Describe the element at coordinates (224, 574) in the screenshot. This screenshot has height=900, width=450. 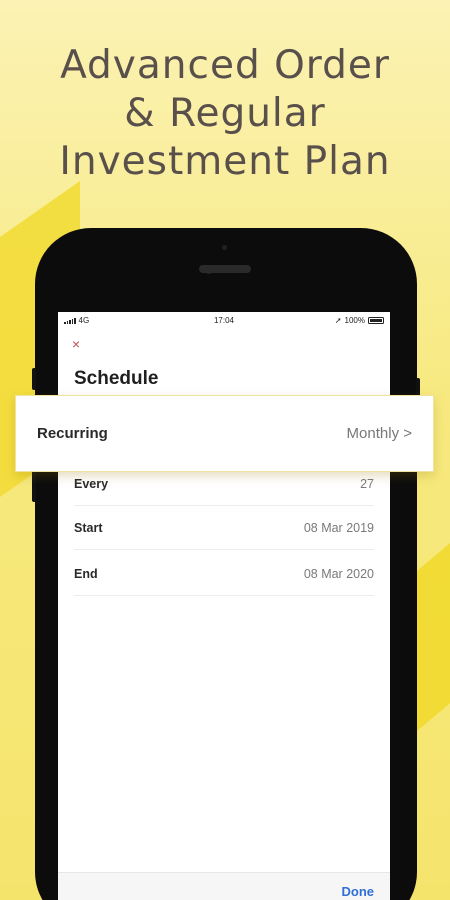
I see `schedule-row-end: End 08 Mar 2020` at that location.